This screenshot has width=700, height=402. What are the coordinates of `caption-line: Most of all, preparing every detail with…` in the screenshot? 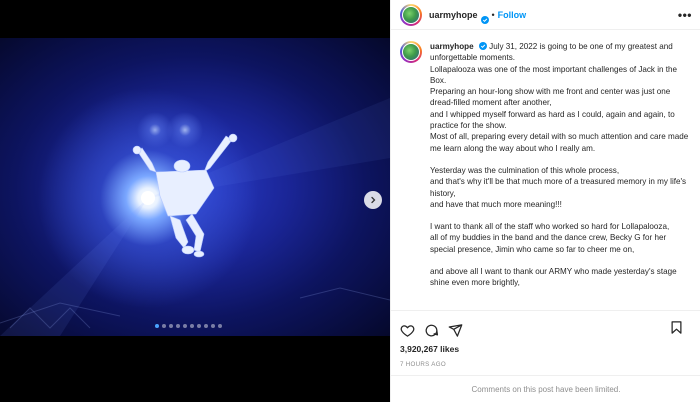 It's located at (559, 142).